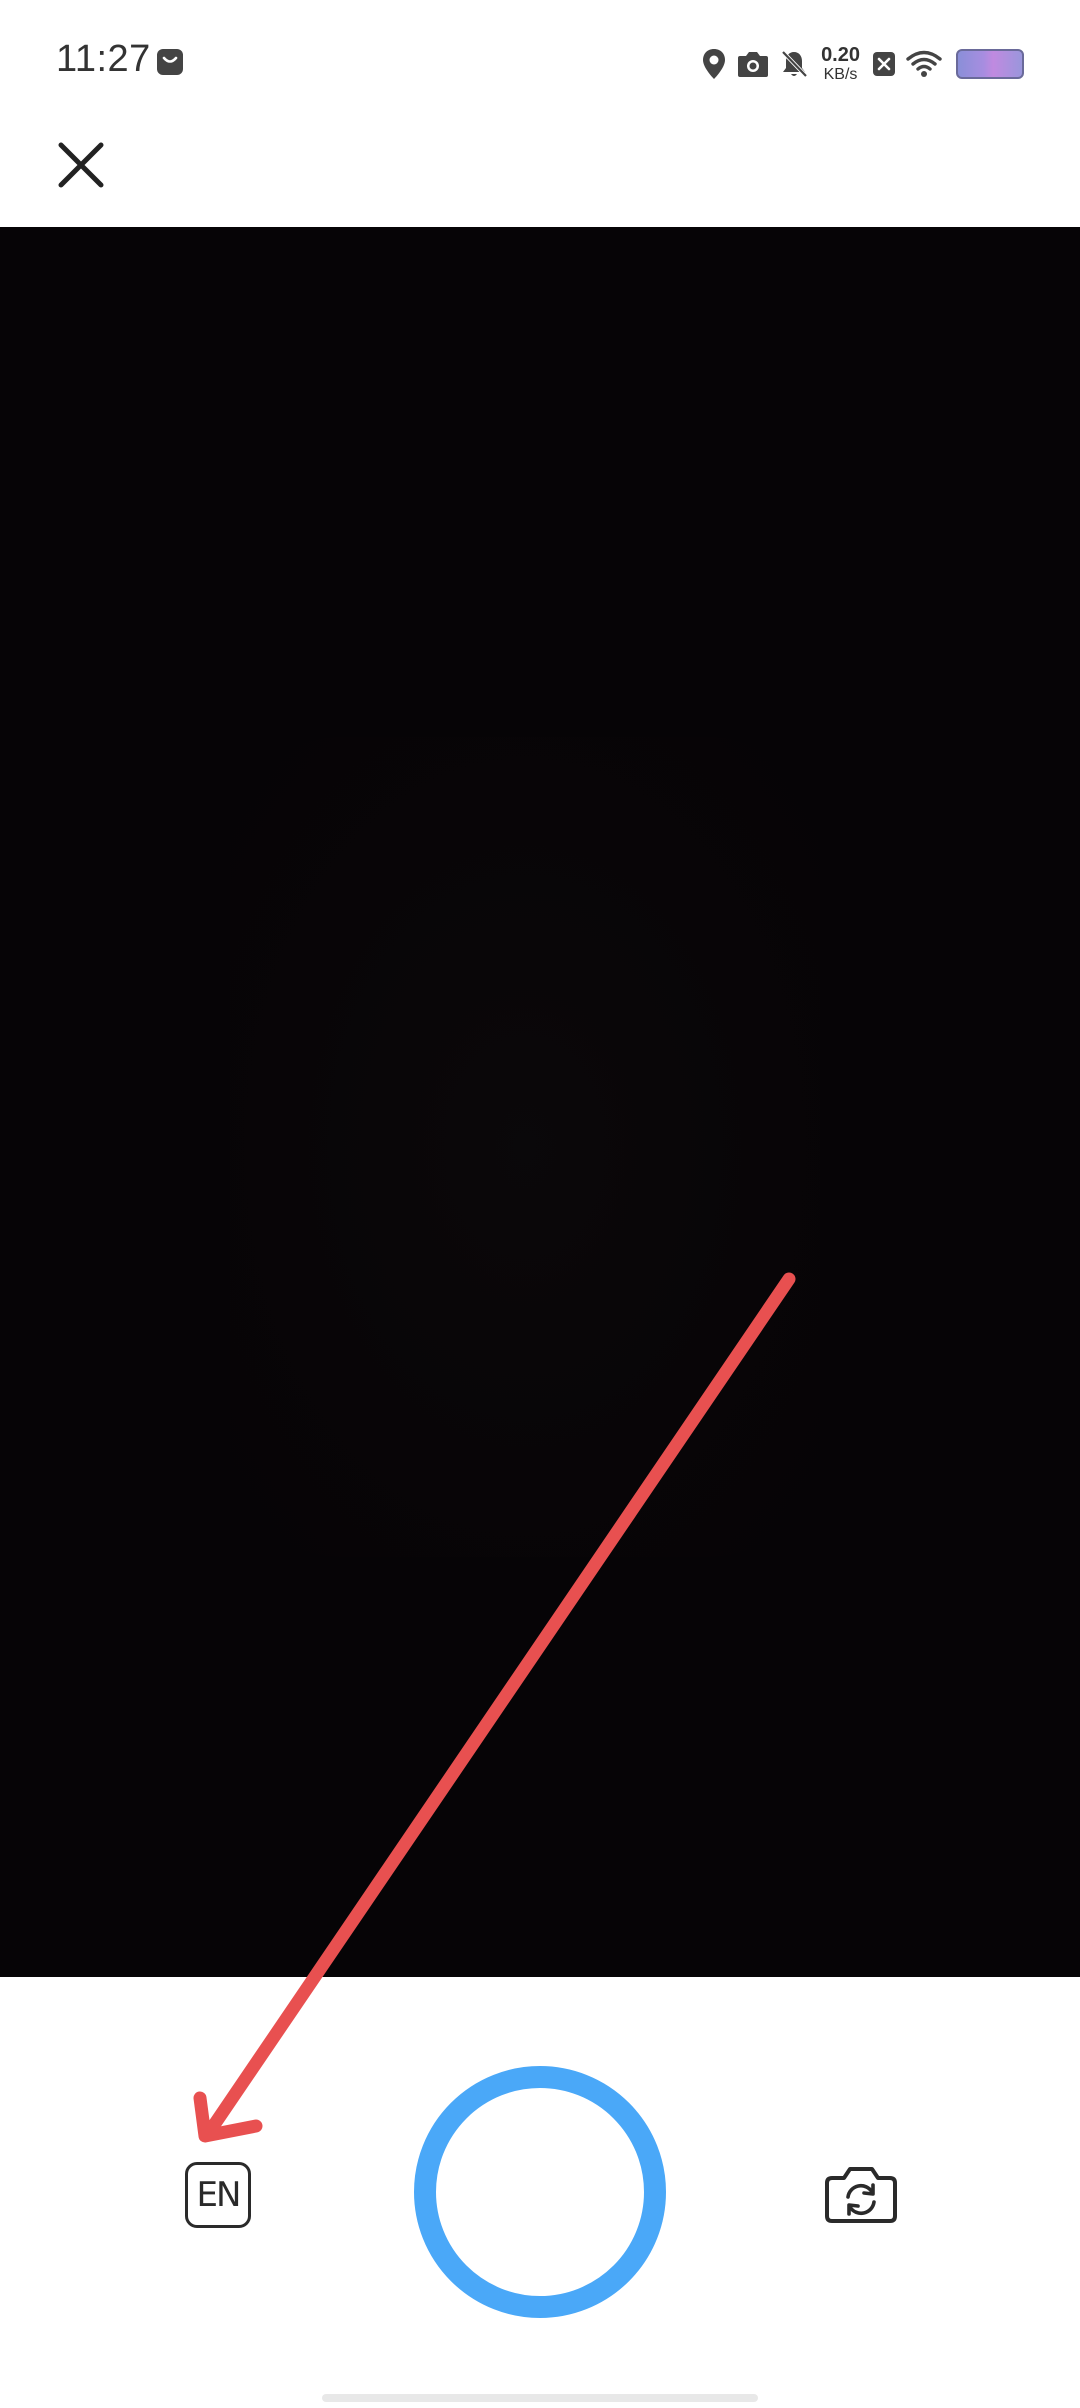 The height and width of the screenshot is (2408, 1080). I want to click on camera-icon, so click(753, 64).